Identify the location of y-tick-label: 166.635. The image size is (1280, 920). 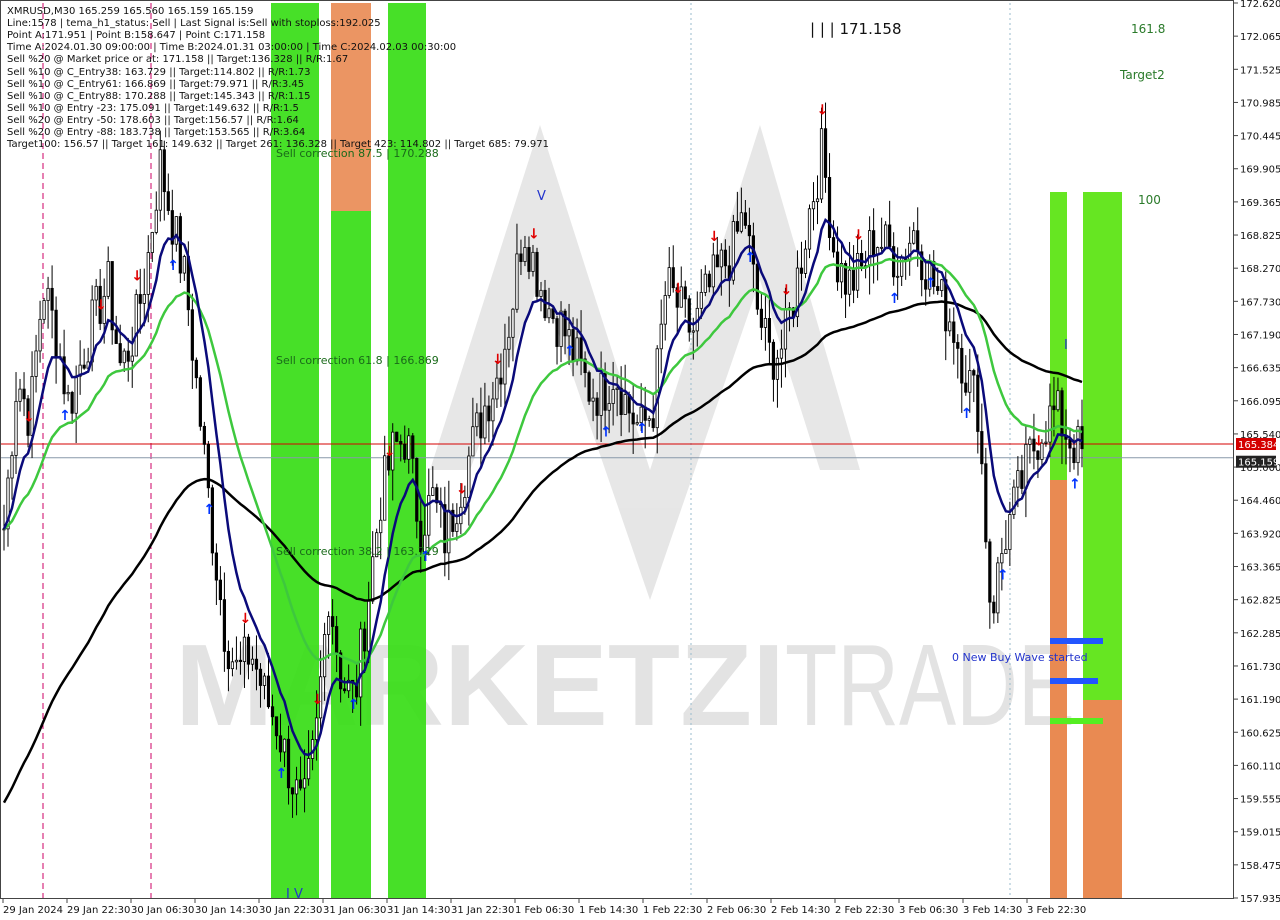
(1260, 369).